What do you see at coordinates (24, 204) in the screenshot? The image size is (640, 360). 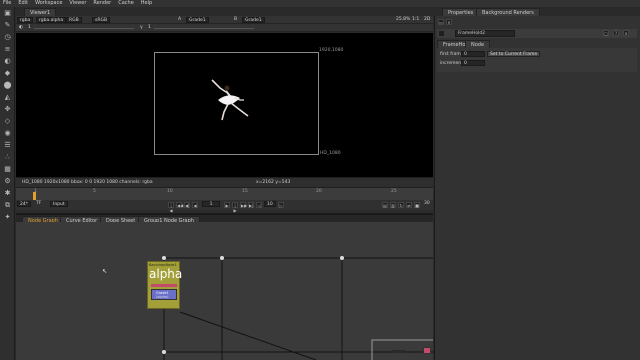 I see `fps-field: 24*` at bounding box center [24, 204].